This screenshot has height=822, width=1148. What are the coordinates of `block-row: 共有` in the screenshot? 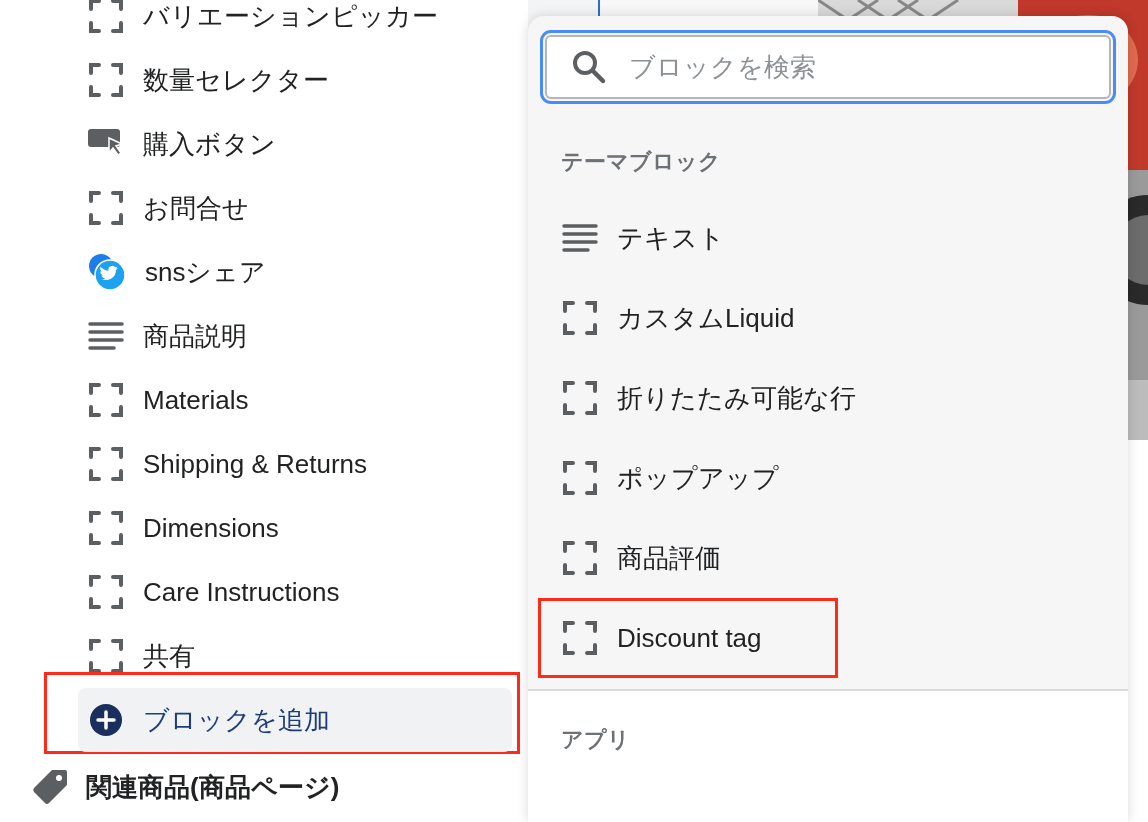 It's located at (264, 656).